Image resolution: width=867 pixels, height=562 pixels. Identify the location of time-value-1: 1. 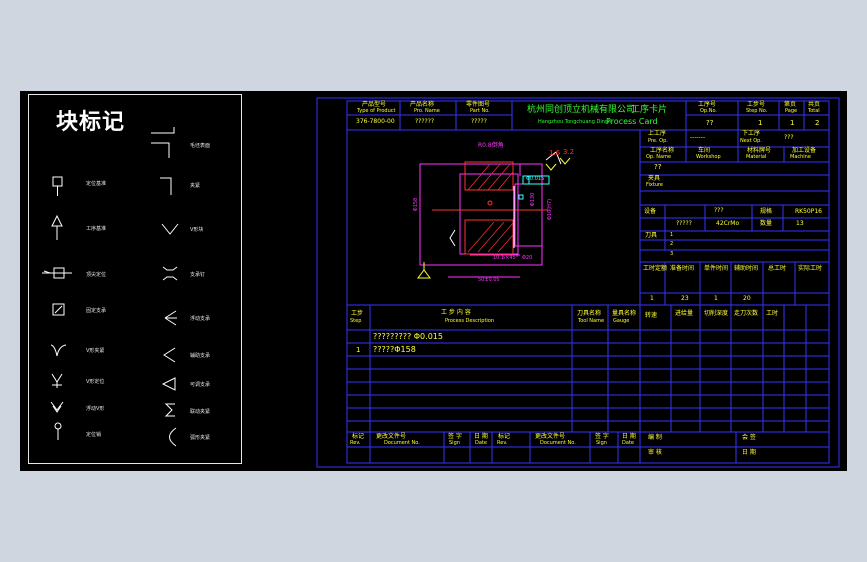
(652, 298).